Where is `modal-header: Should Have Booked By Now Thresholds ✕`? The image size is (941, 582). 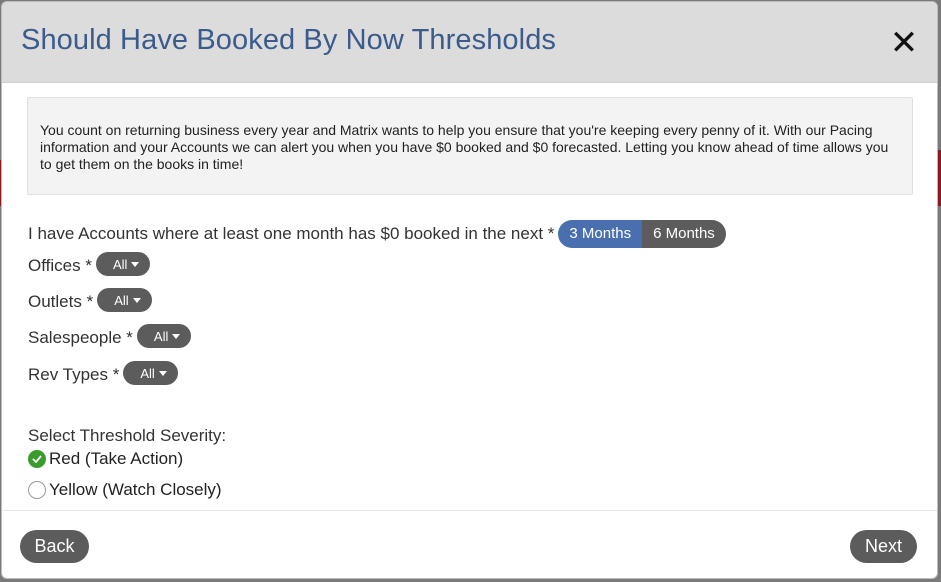
modal-header: Should Have Booked By Now Thresholds ✕ is located at coordinates (469, 42).